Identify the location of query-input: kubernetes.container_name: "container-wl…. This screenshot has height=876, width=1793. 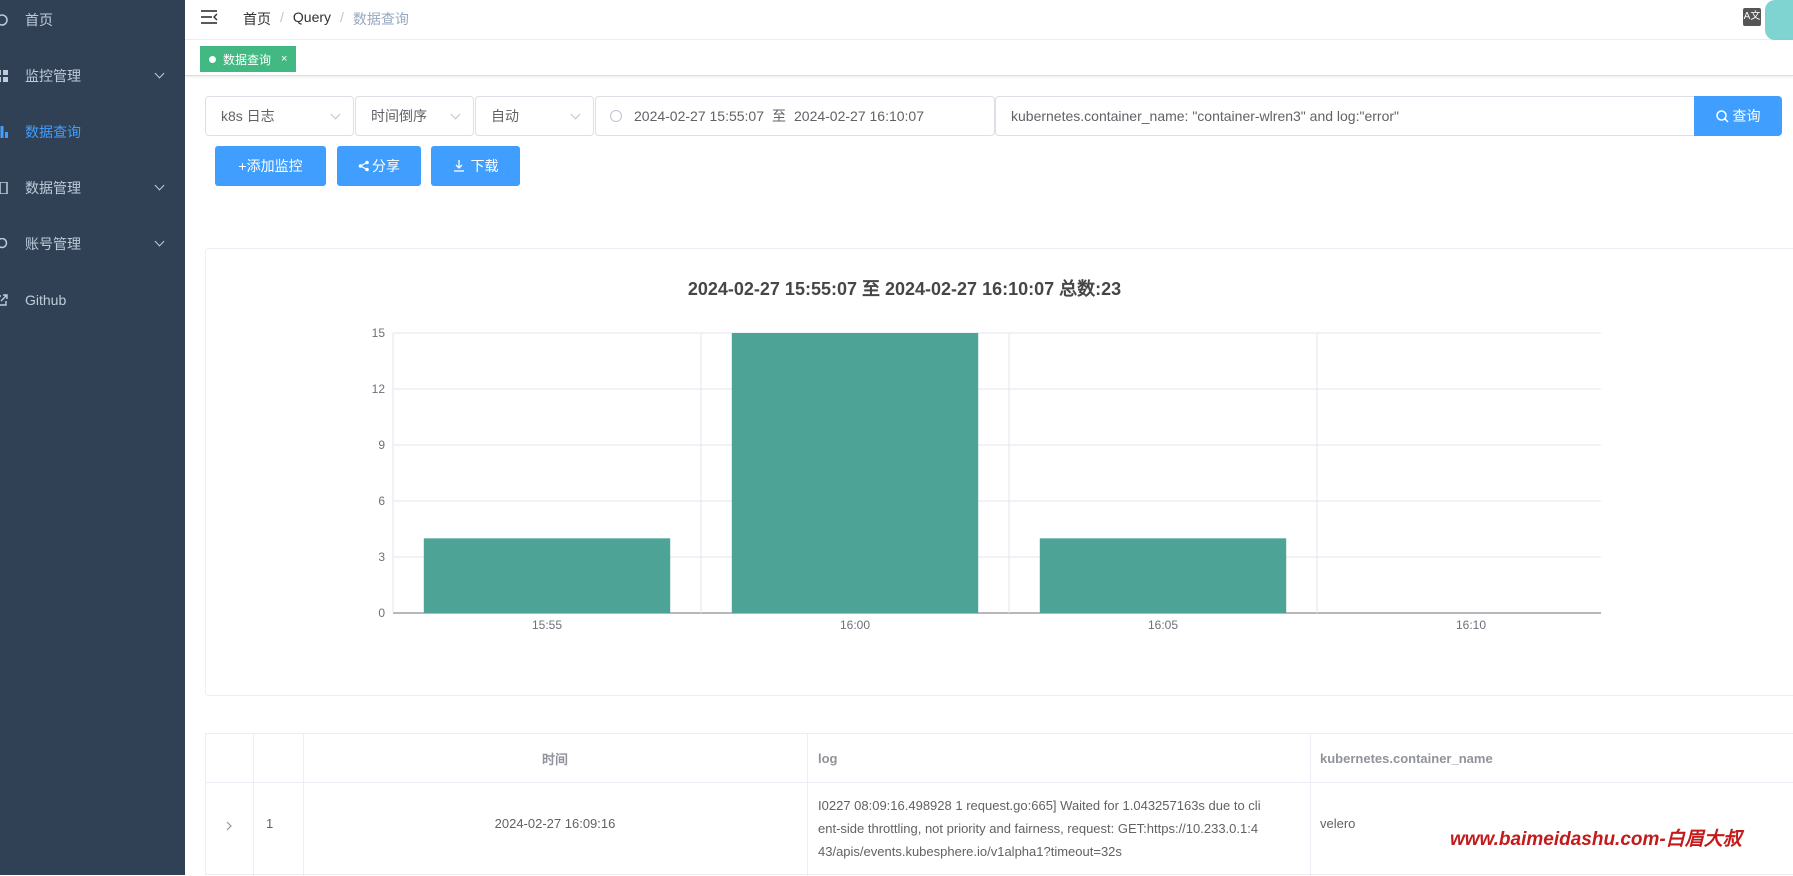
(1345, 116).